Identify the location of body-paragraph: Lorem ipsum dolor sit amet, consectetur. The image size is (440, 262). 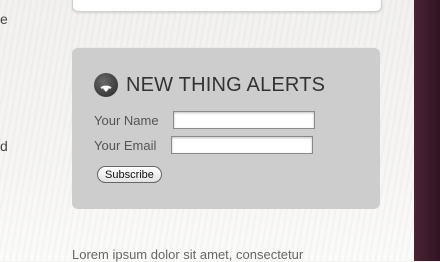
(188, 254).